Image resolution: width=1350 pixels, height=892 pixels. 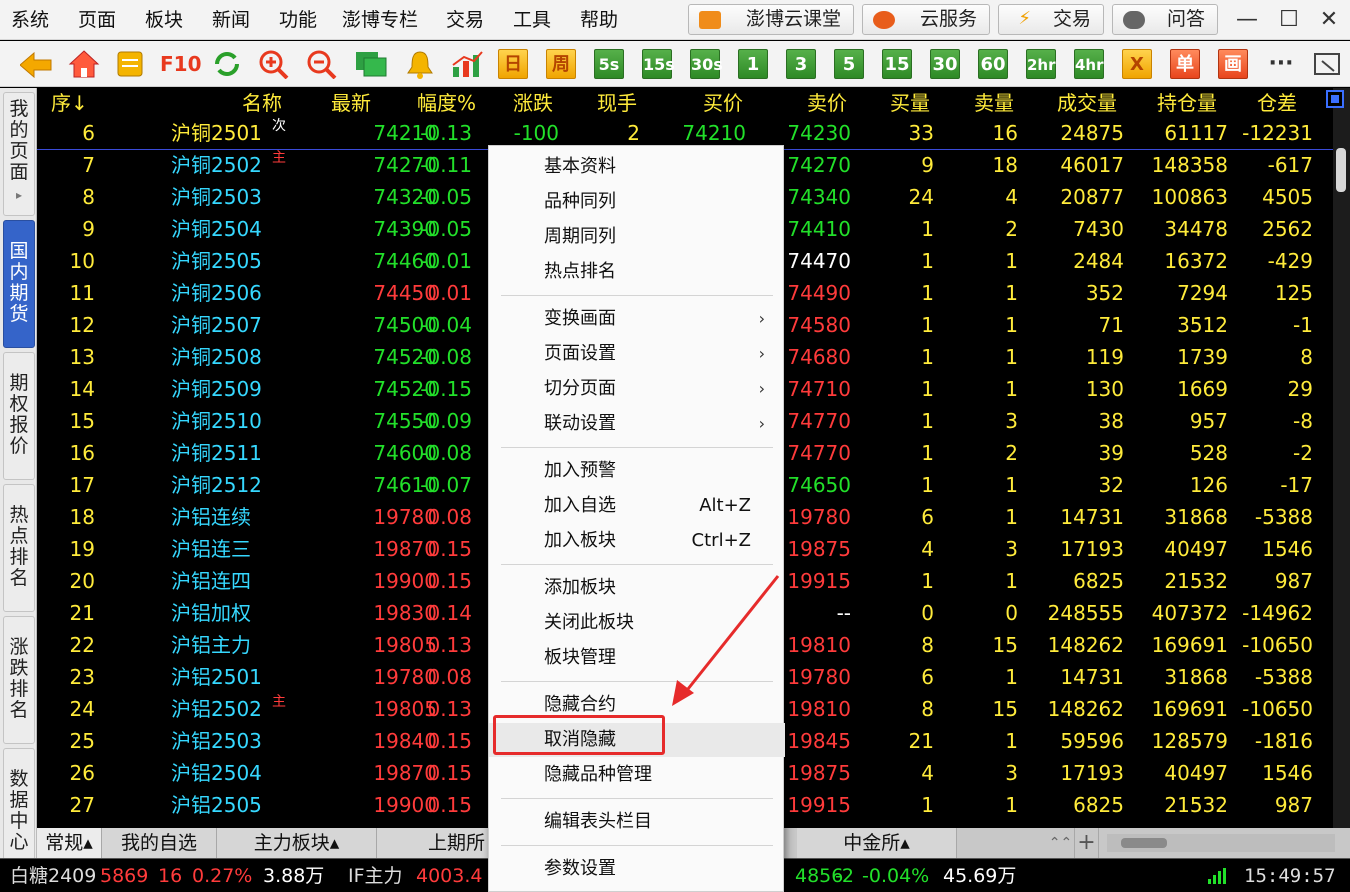 What do you see at coordinates (19, 548) in the screenshot?
I see `sidetab-hot-rank: 热点排名` at bounding box center [19, 548].